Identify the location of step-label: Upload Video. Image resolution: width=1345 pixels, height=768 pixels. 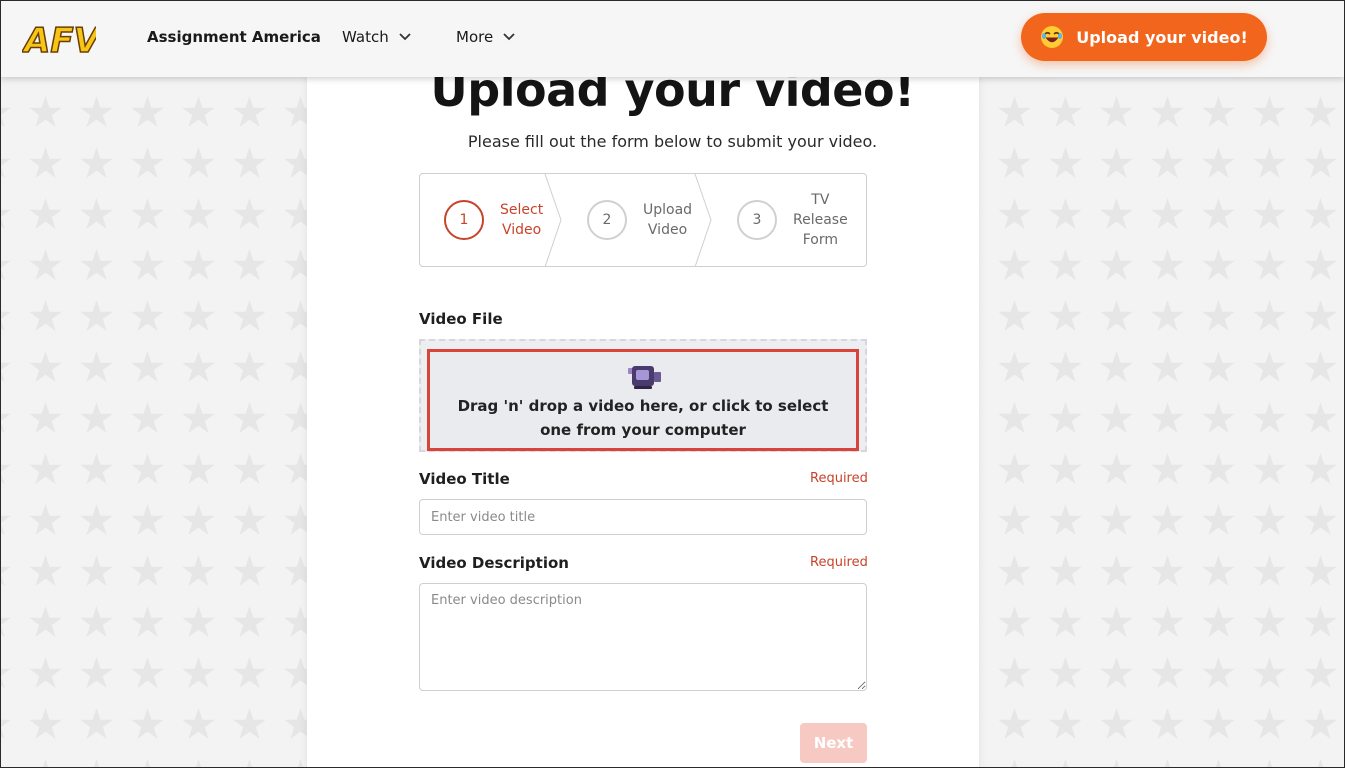
(668, 220).